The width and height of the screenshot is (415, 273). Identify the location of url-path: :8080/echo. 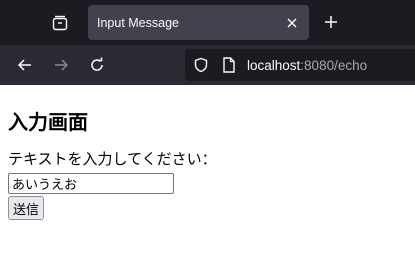
(334, 65).